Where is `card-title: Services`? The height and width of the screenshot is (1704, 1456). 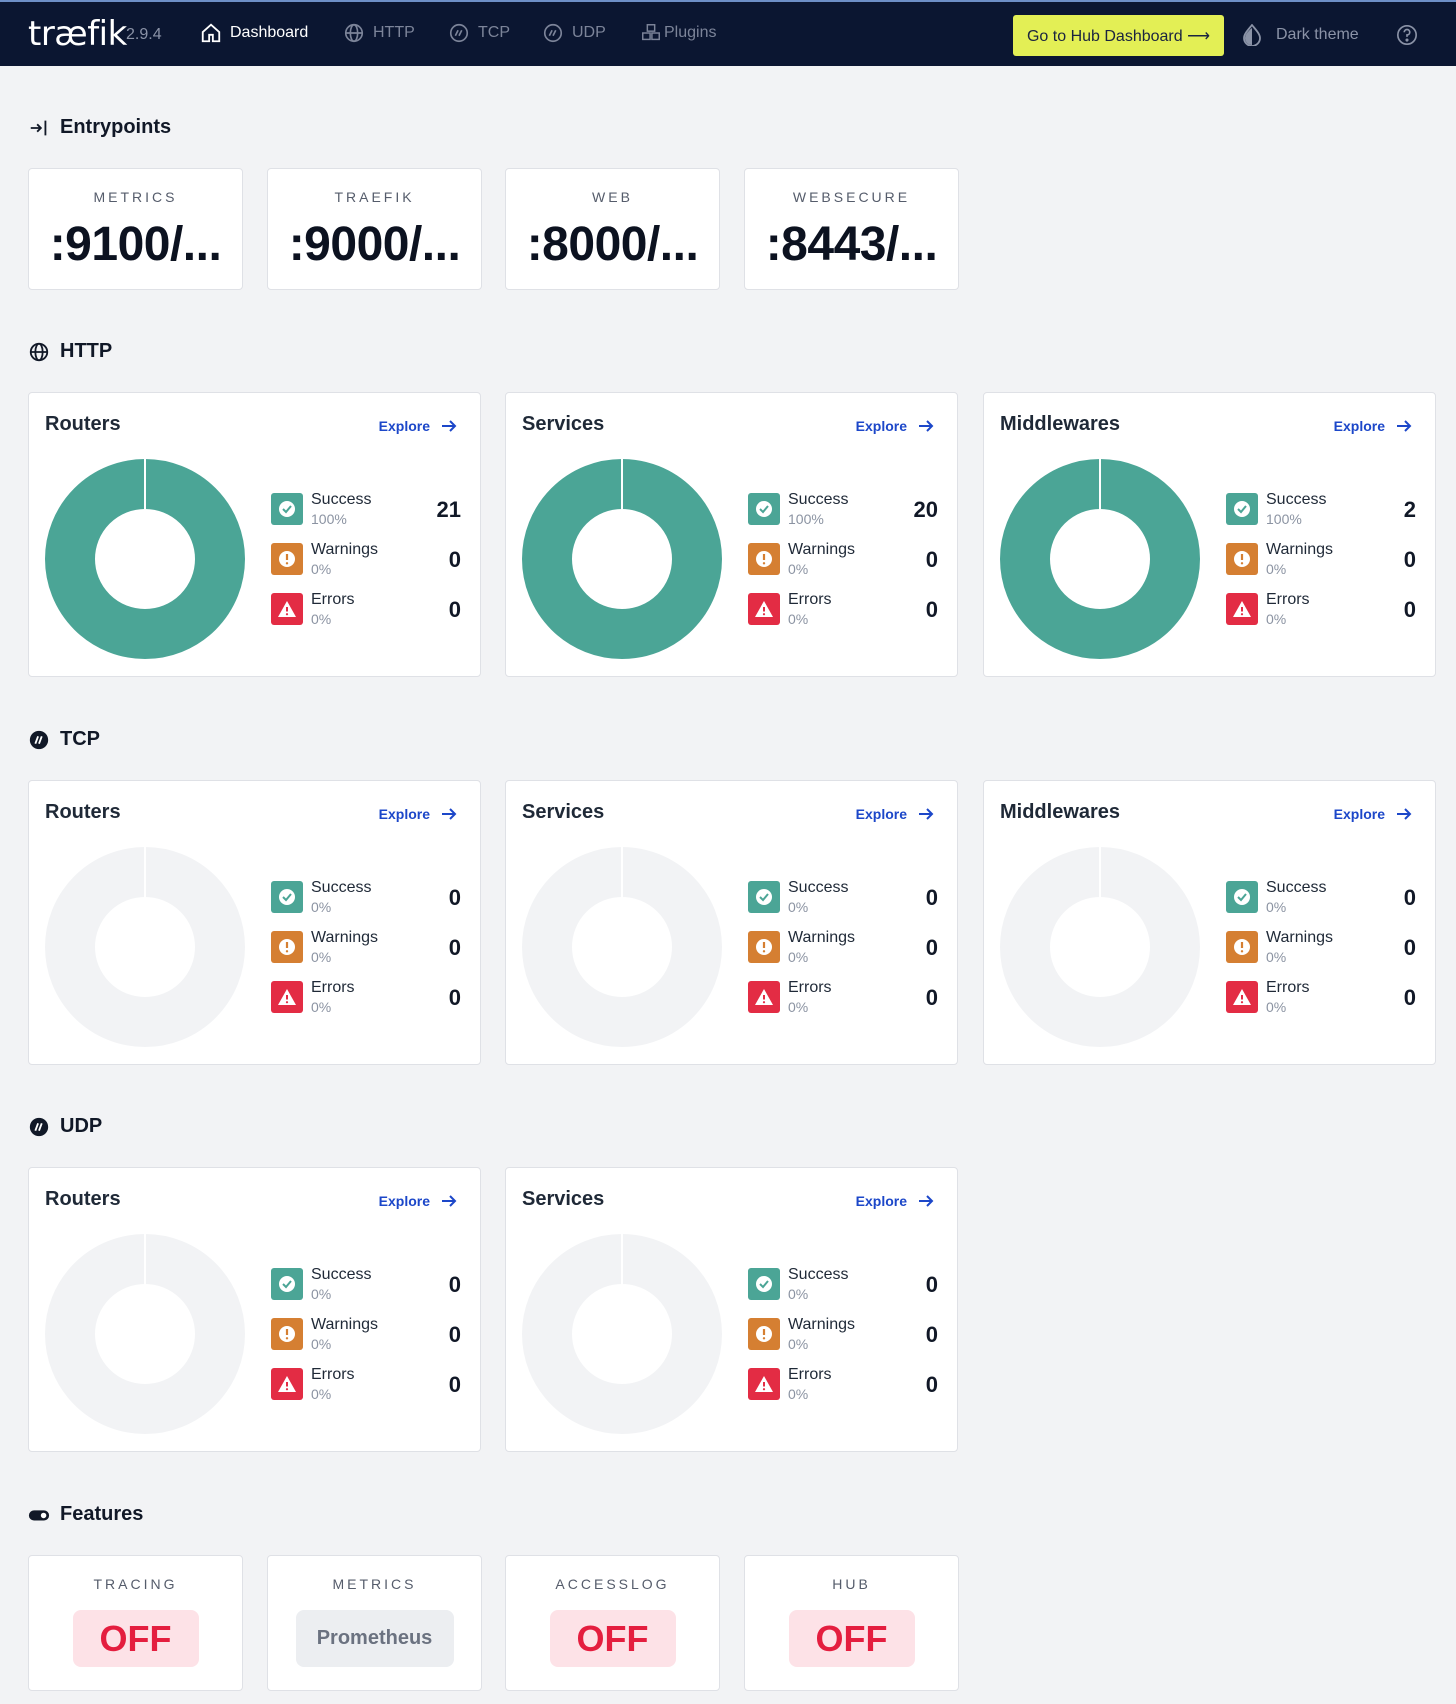 card-title: Services is located at coordinates (563, 1199).